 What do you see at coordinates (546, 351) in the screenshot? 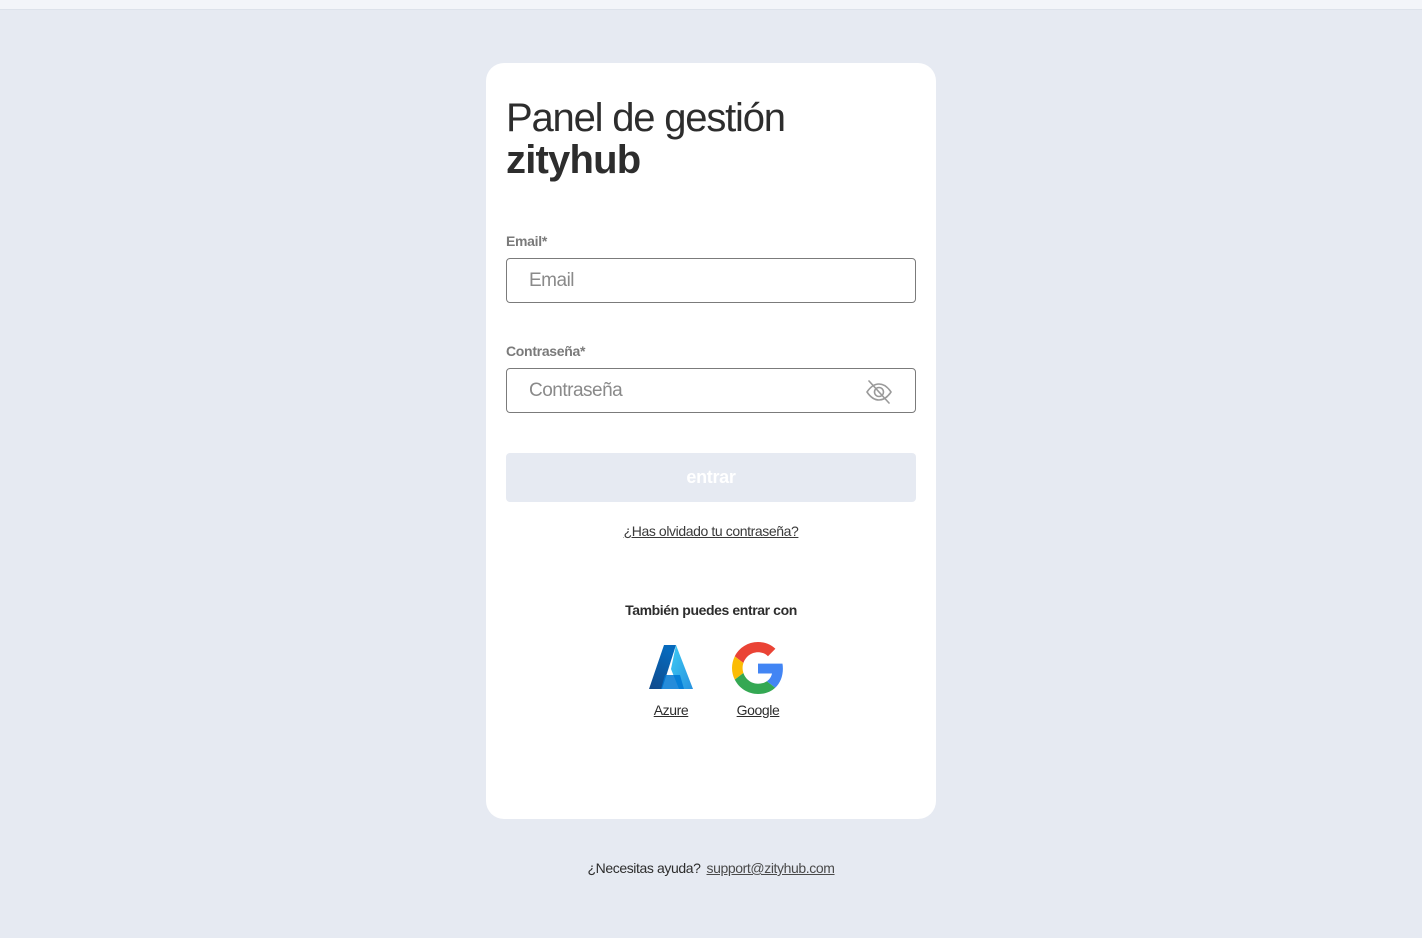
I see `password-label: Contraseña*` at bounding box center [546, 351].